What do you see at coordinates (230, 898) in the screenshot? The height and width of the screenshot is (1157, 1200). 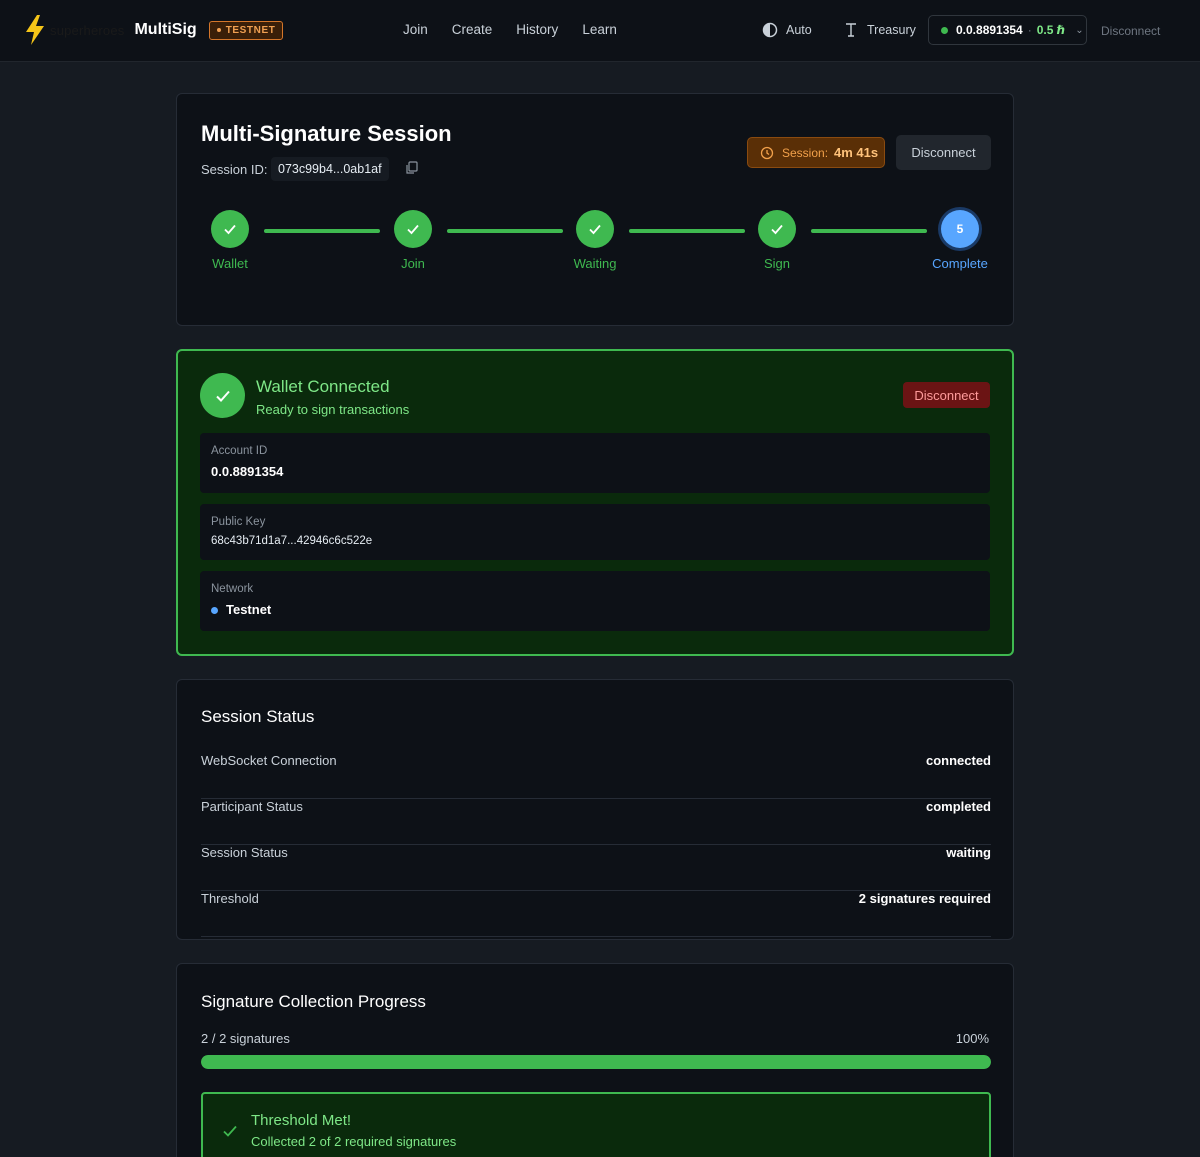 I see `status-key: Threshold` at bounding box center [230, 898].